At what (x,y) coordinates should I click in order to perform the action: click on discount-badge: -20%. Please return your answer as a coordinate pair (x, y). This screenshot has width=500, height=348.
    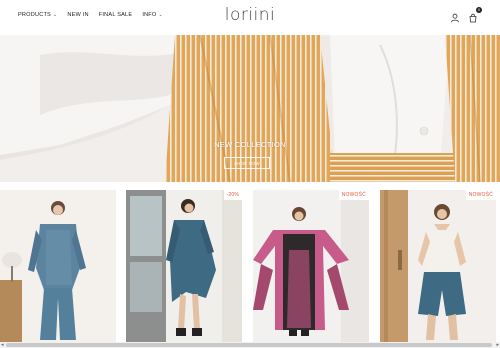
    Looking at the image, I should click on (232, 195).